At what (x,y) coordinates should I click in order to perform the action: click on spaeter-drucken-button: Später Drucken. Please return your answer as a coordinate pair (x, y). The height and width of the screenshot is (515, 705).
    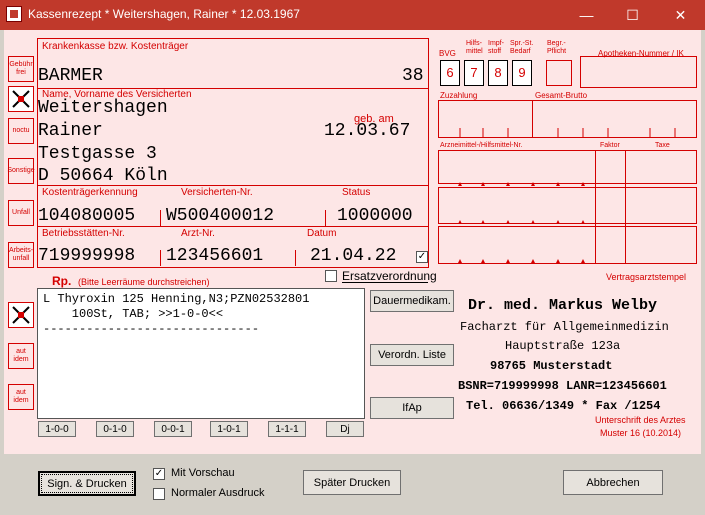
    Looking at the image, I should click on (352, 482).